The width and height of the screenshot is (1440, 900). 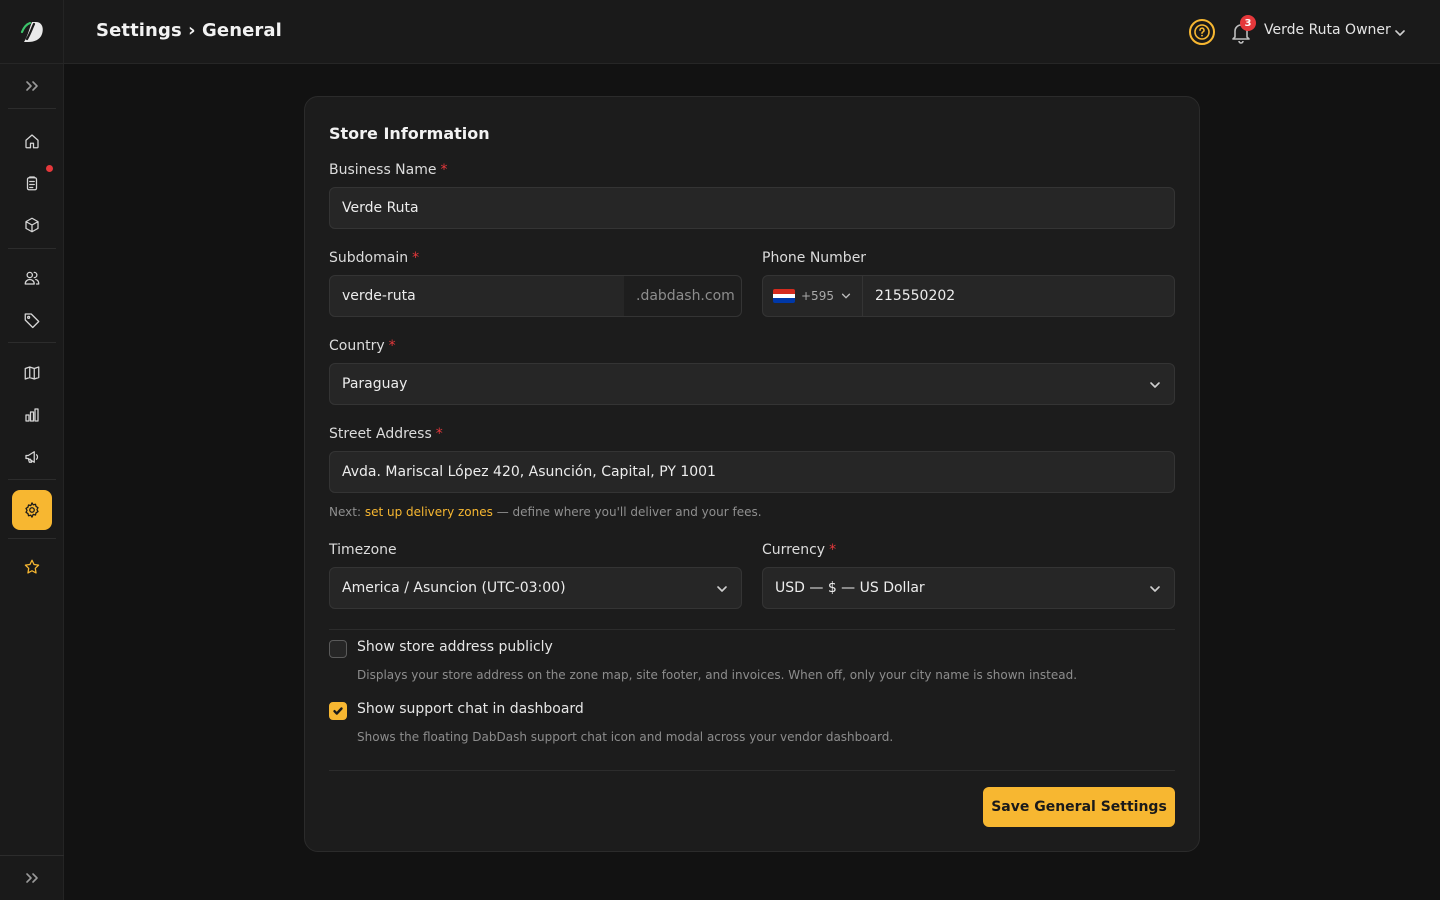 I want to click on sidebar-item-products, so click(x=32, y=225).